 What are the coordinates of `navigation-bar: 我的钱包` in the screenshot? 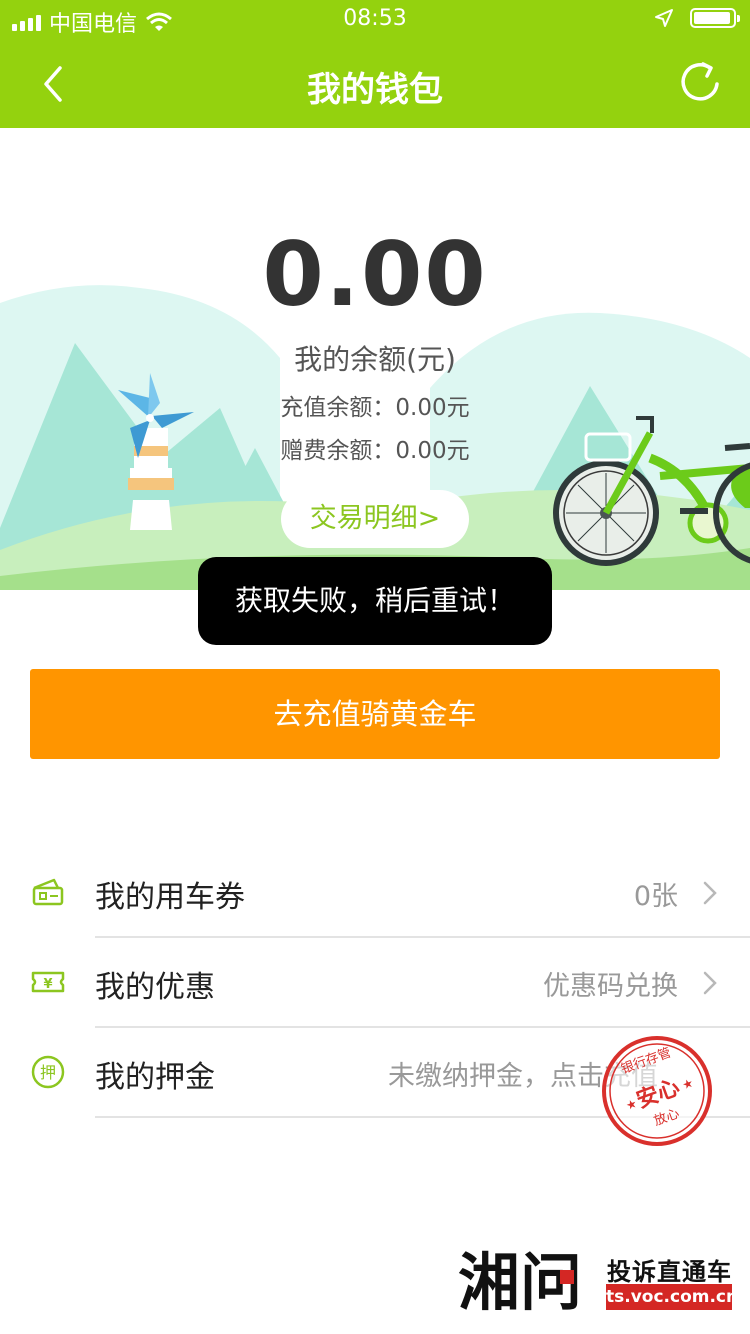 It's located at (375, 84).